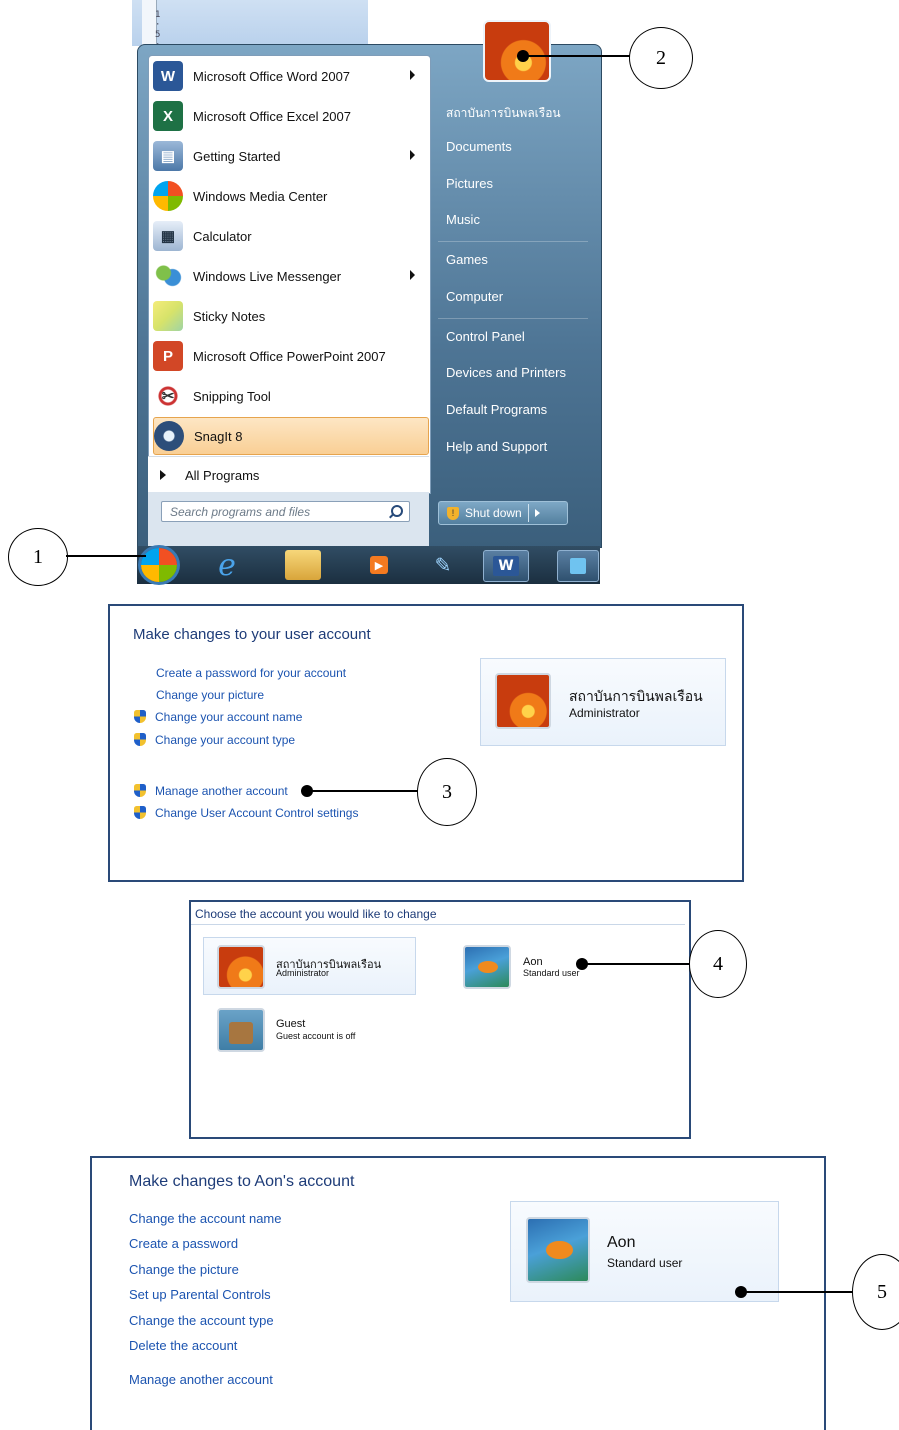 This screenshot has width=899, height=1430. What do you see at coordinates (214, 740) in the screenshot?
I see `link-change-account-type: Change your account type` at bounding box center [214, 740].